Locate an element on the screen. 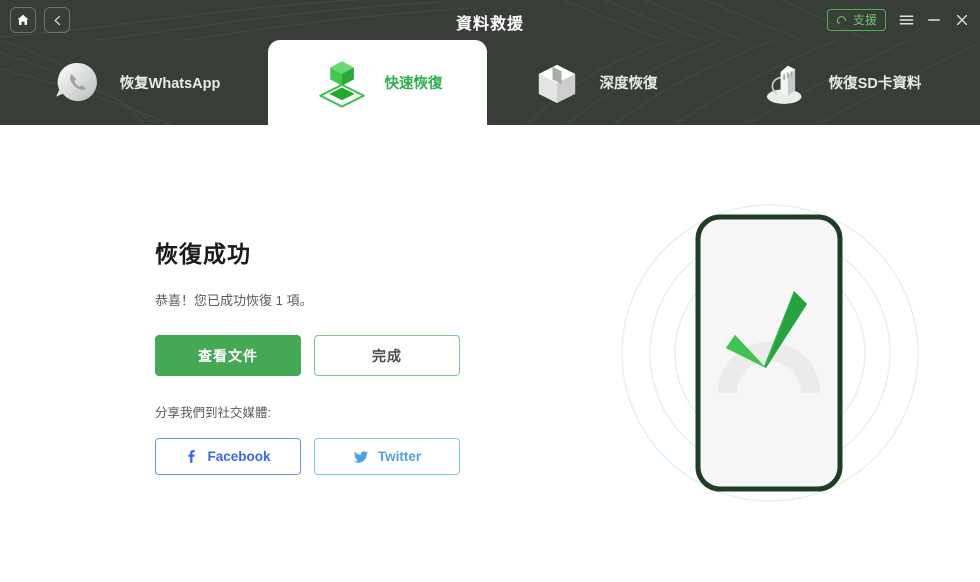 This screenshot has height=582, width=980. facebook-share-button: Facebook is located at coordinates (228, 456).